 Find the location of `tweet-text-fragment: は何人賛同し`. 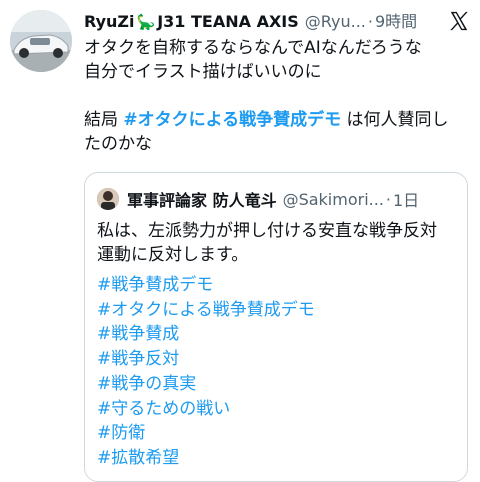

tweet-text-fragment: は何人賛同し is located at coordinates (395, 120).